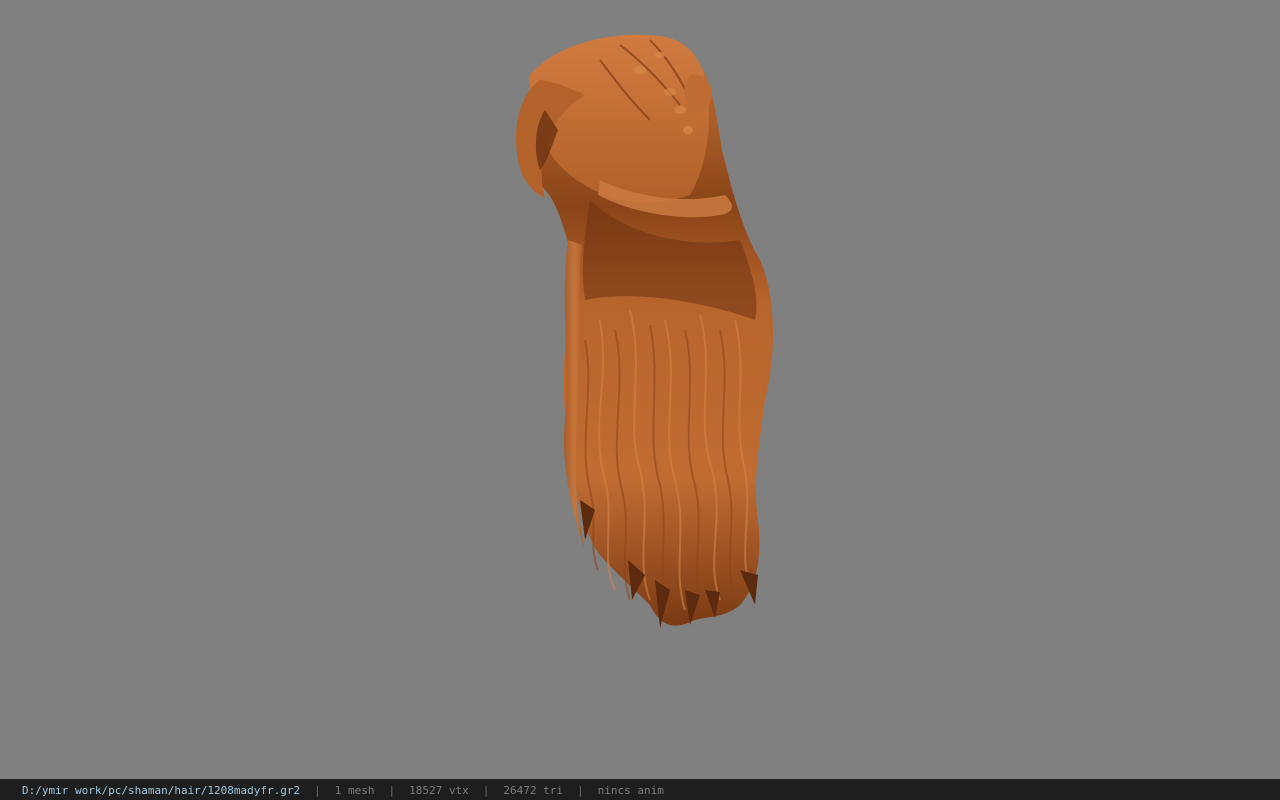 The height and width of the screenshot is (800, 1280). Describe the element at coordinates (630, 790) in the screenshot. I see `animation-status-label: nincs anim` at that location.